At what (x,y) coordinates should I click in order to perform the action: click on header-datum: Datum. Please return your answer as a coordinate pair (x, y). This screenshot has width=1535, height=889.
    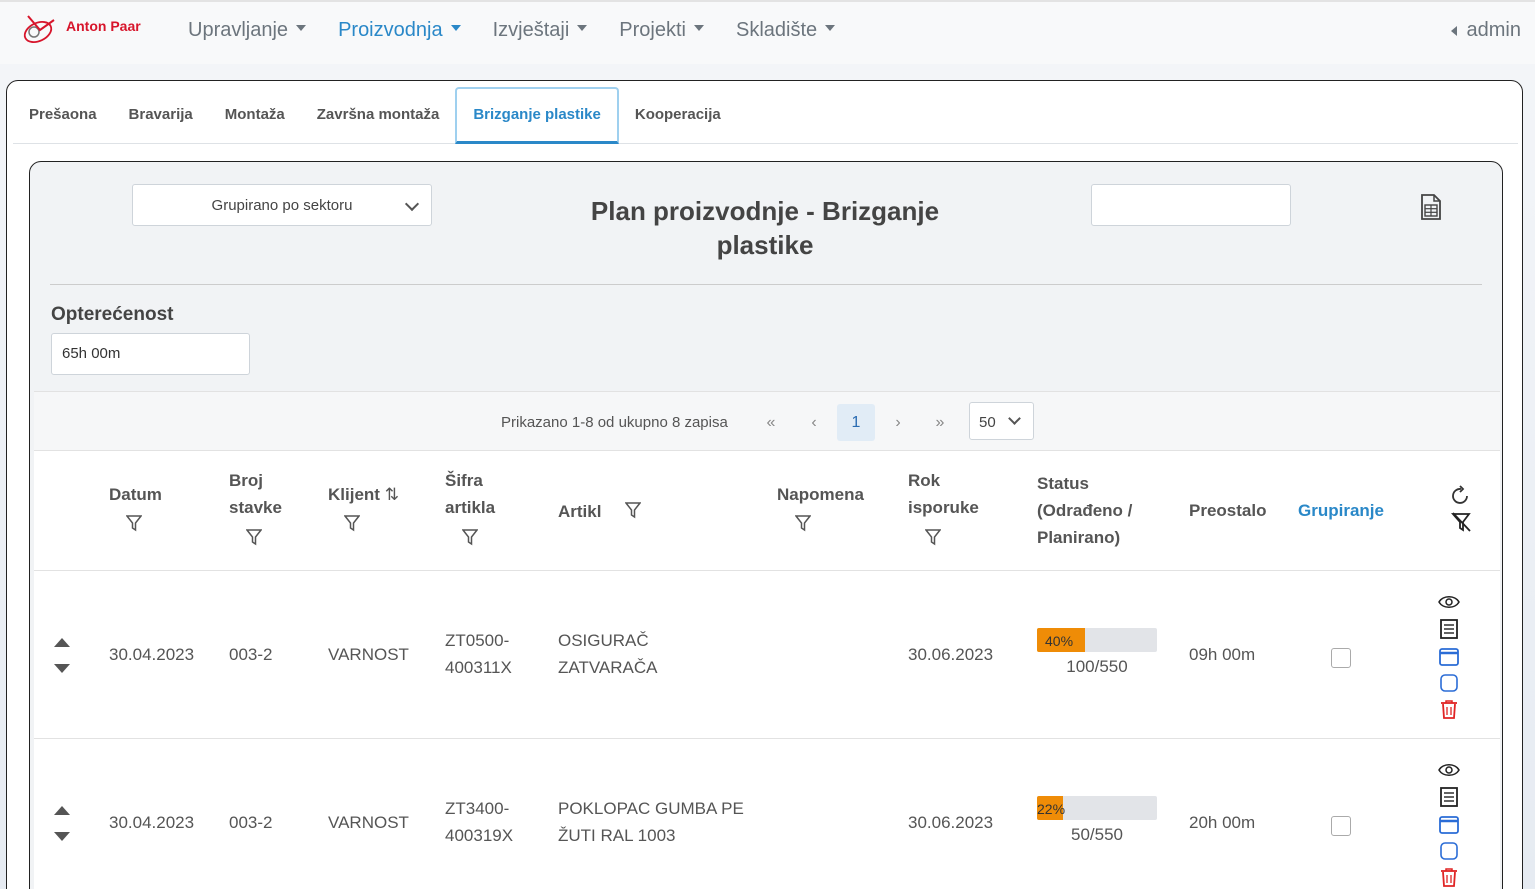
    Looking at the image, I should click on (135, 494).